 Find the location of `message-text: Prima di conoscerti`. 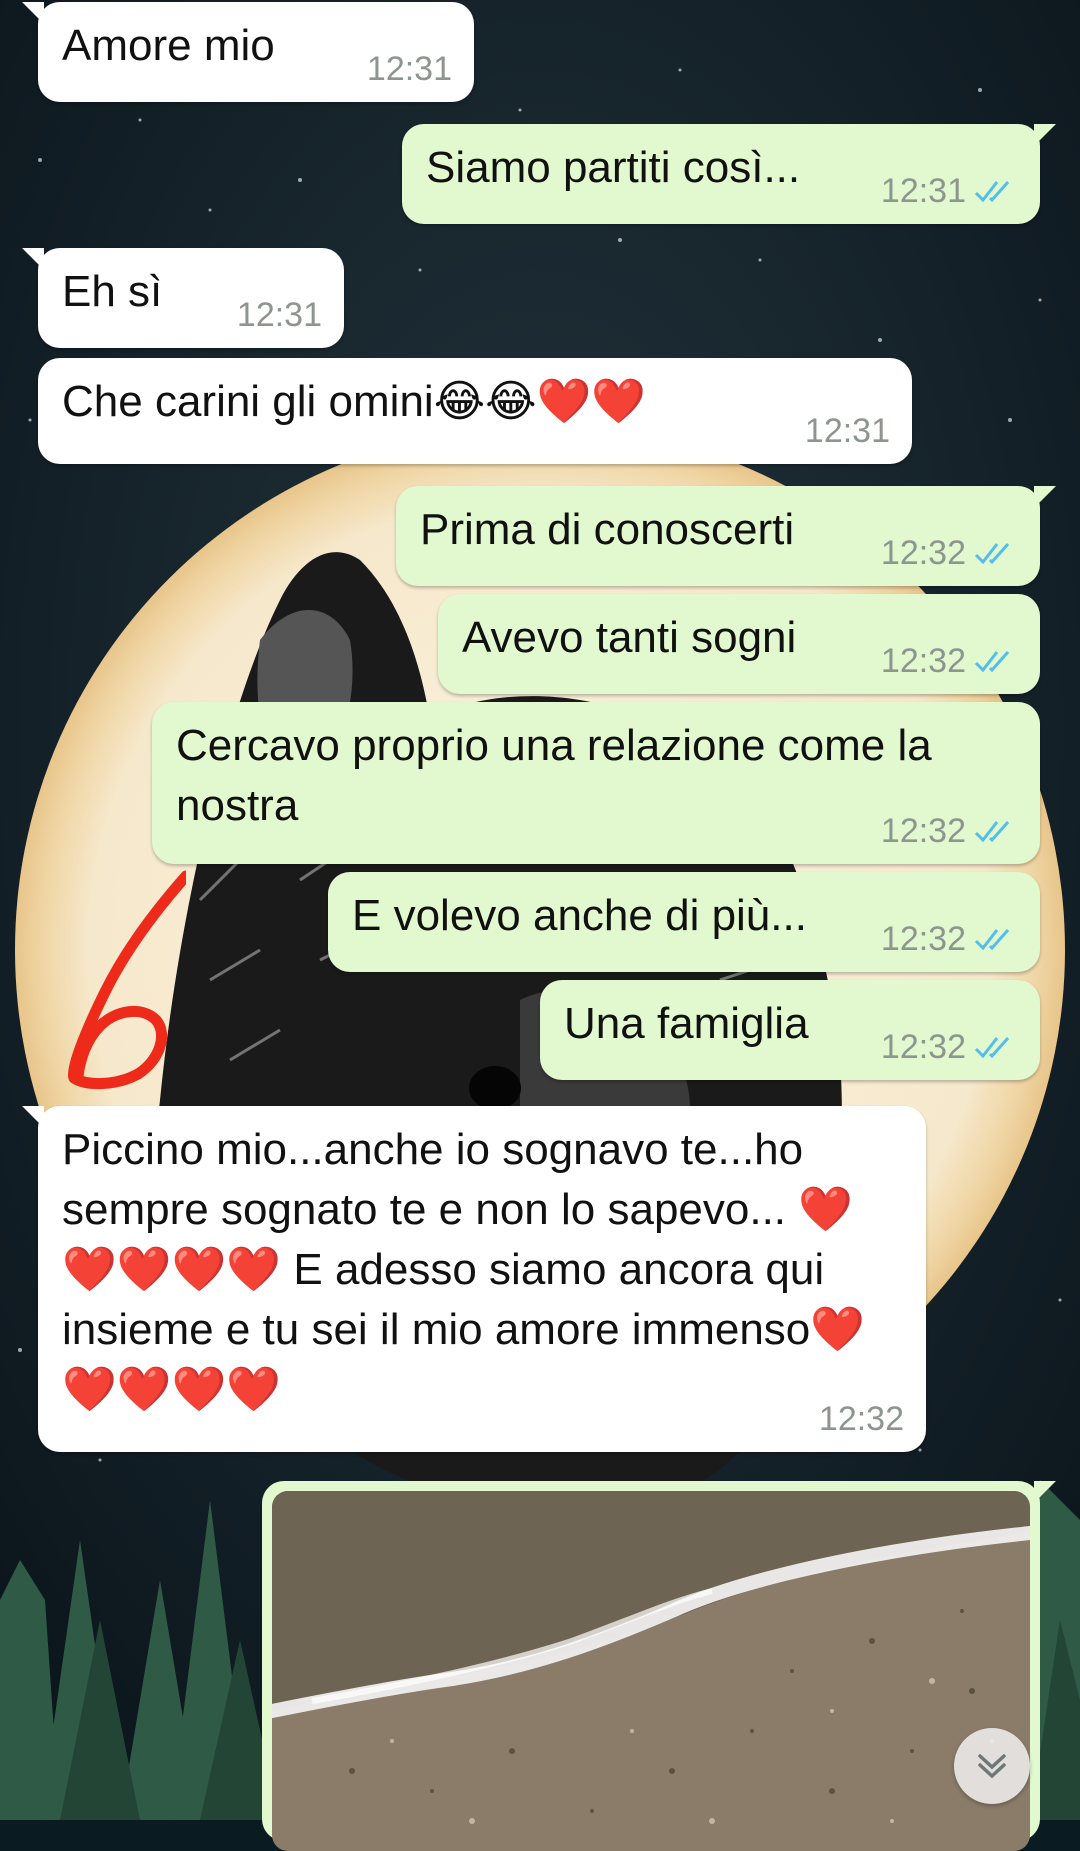

message-text: Prima di conoscerti is located at coordinates (607, 529).